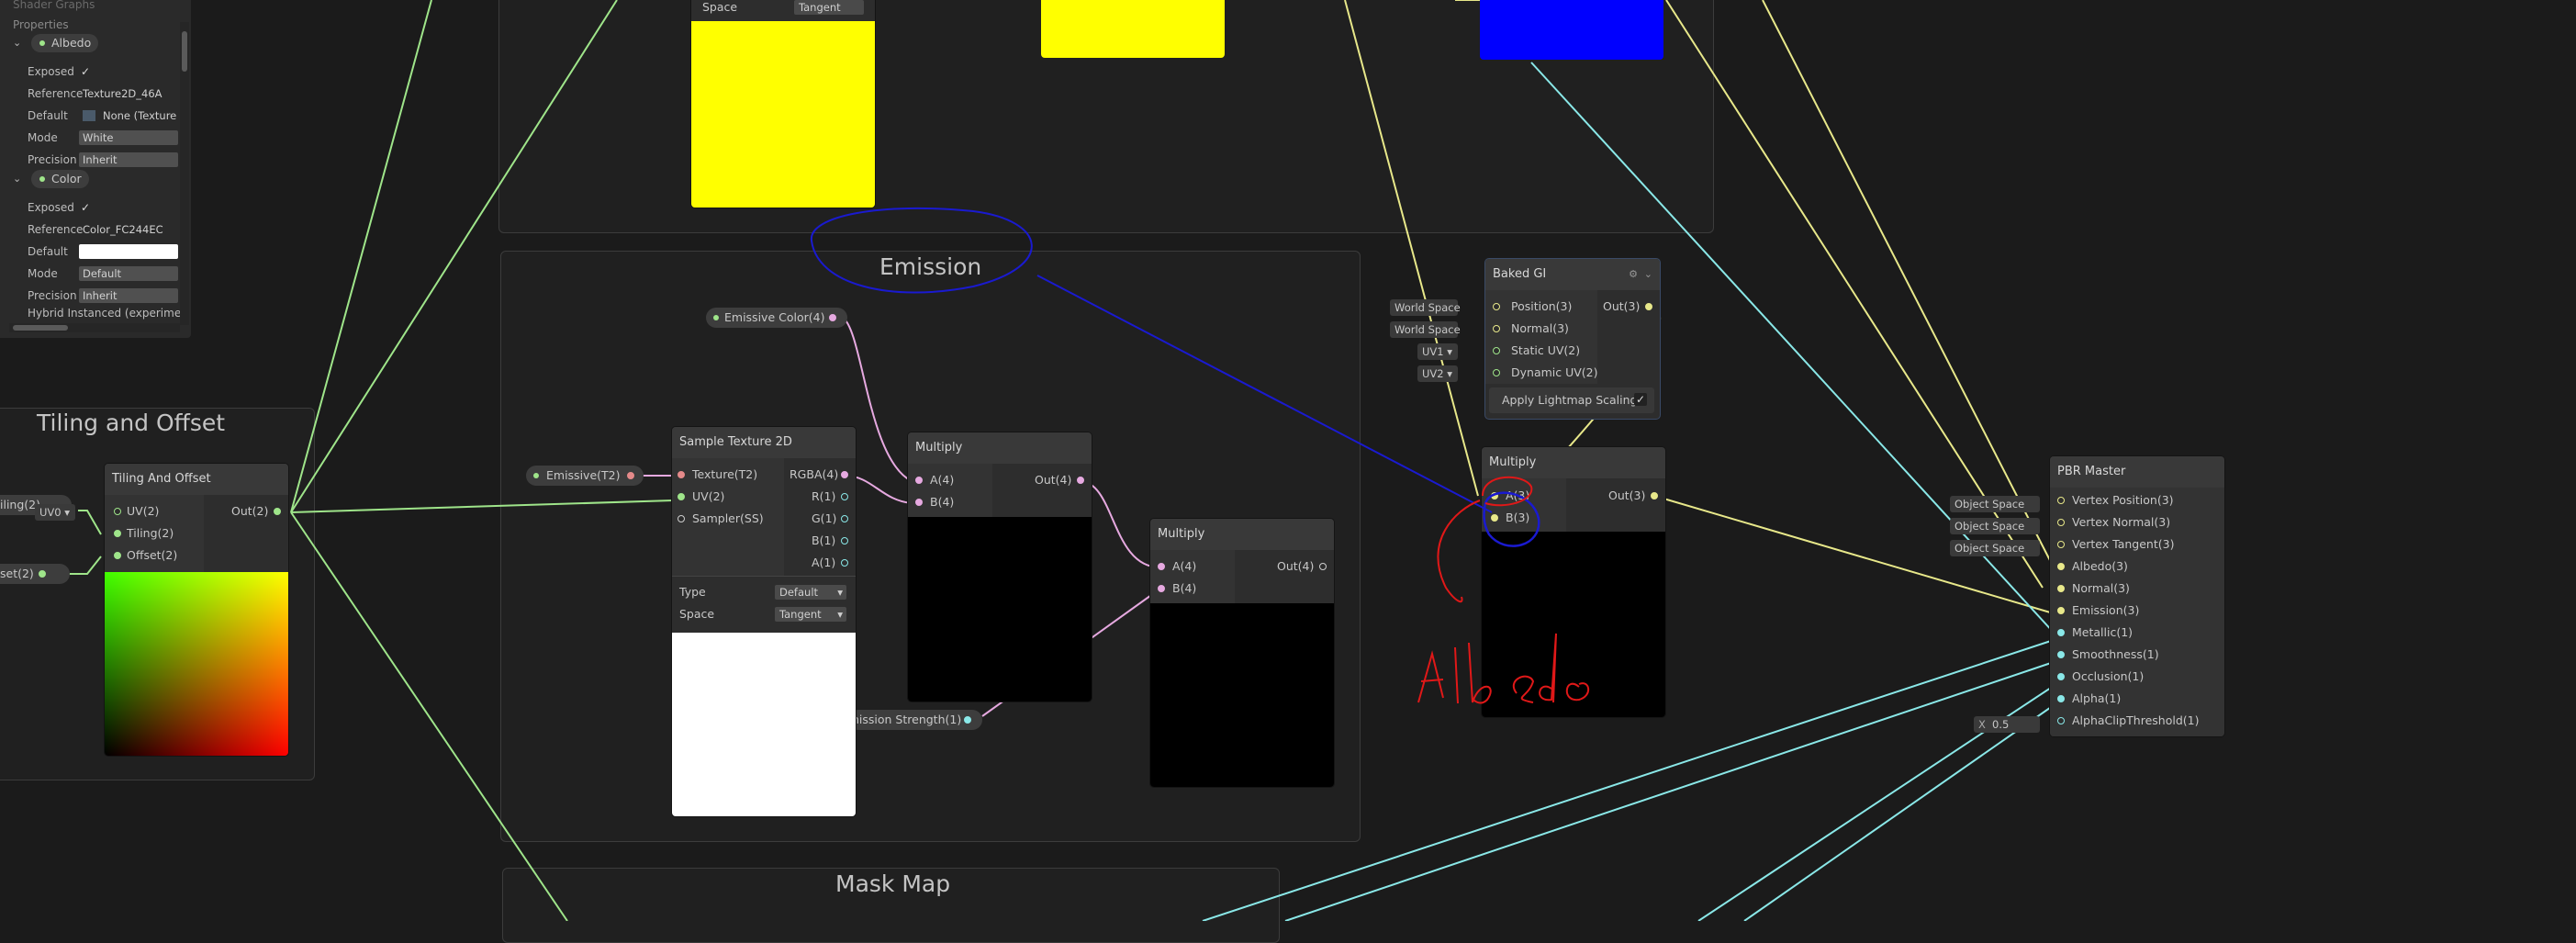 Image resolution: width=2576 pixels, height=943 pixels. Describe the element at coordinates (1264, 394) in the screenshot. I see `annotation-blue-arrow` at that location.